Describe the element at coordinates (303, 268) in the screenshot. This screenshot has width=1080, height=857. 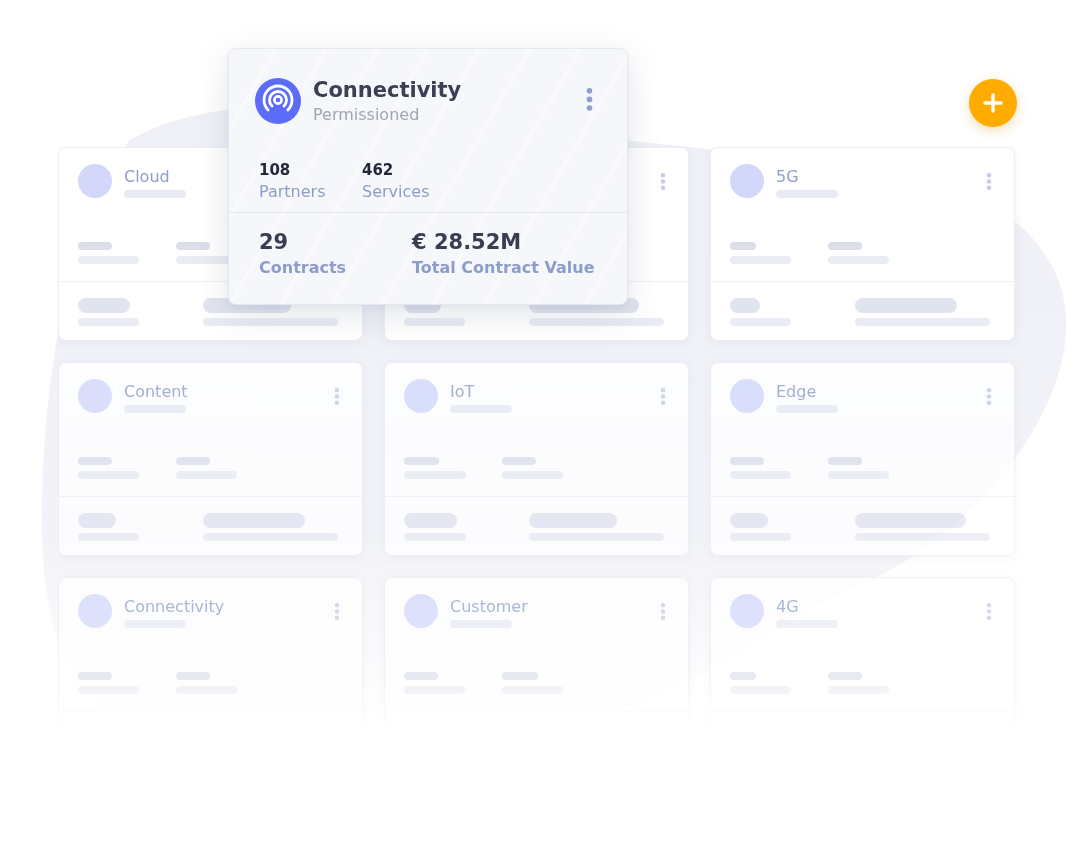
I see `total-label: Contracts` at that location.